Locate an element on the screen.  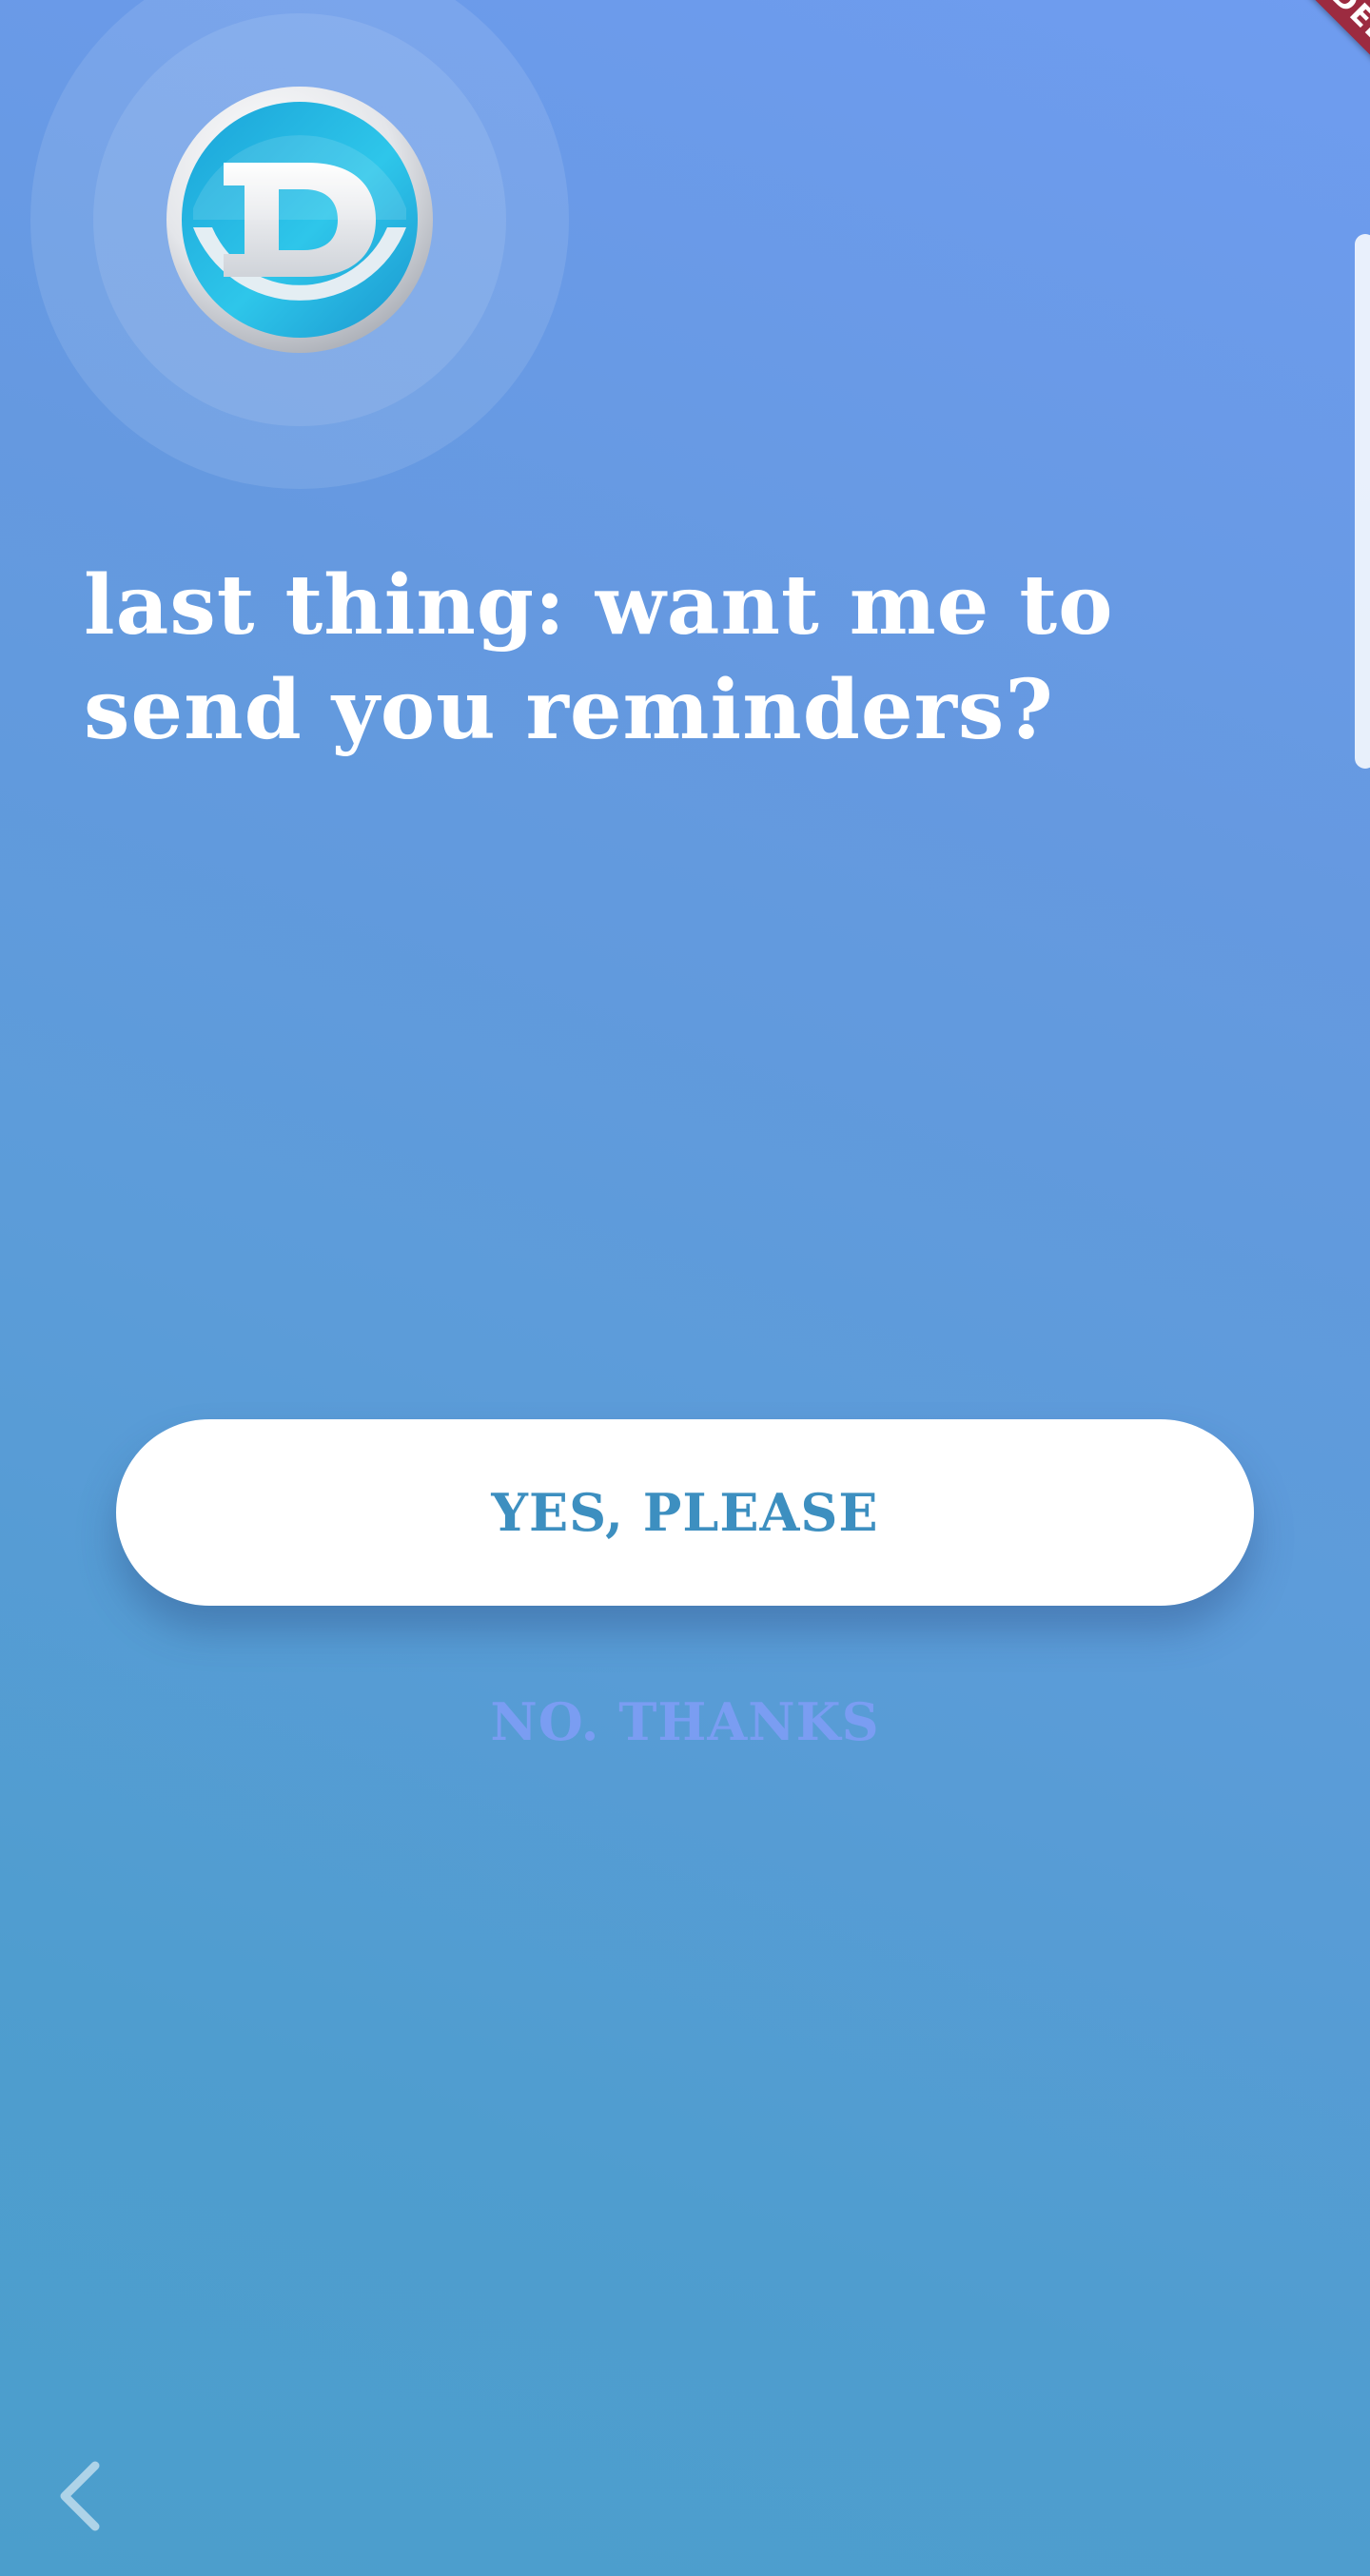
scrollbar is located at coordinates (1362, 502).